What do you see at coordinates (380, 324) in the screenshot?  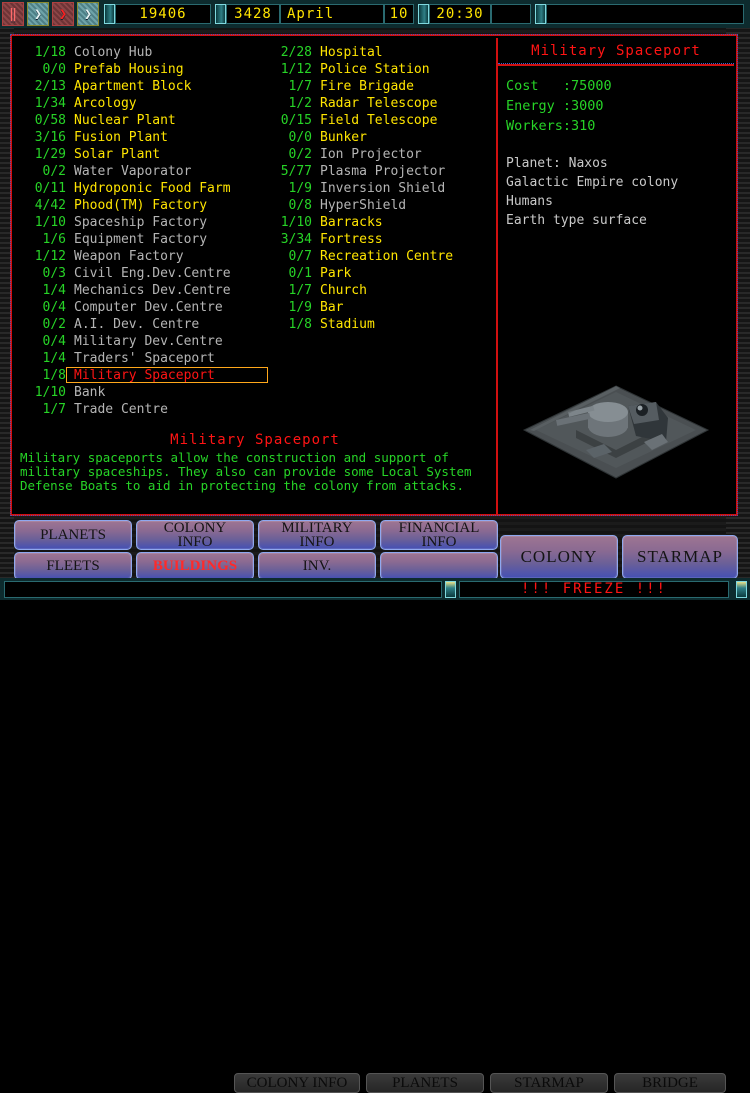 I see `building-list-item-row: 1/8 Stadium` at bounding box center [380, 324].